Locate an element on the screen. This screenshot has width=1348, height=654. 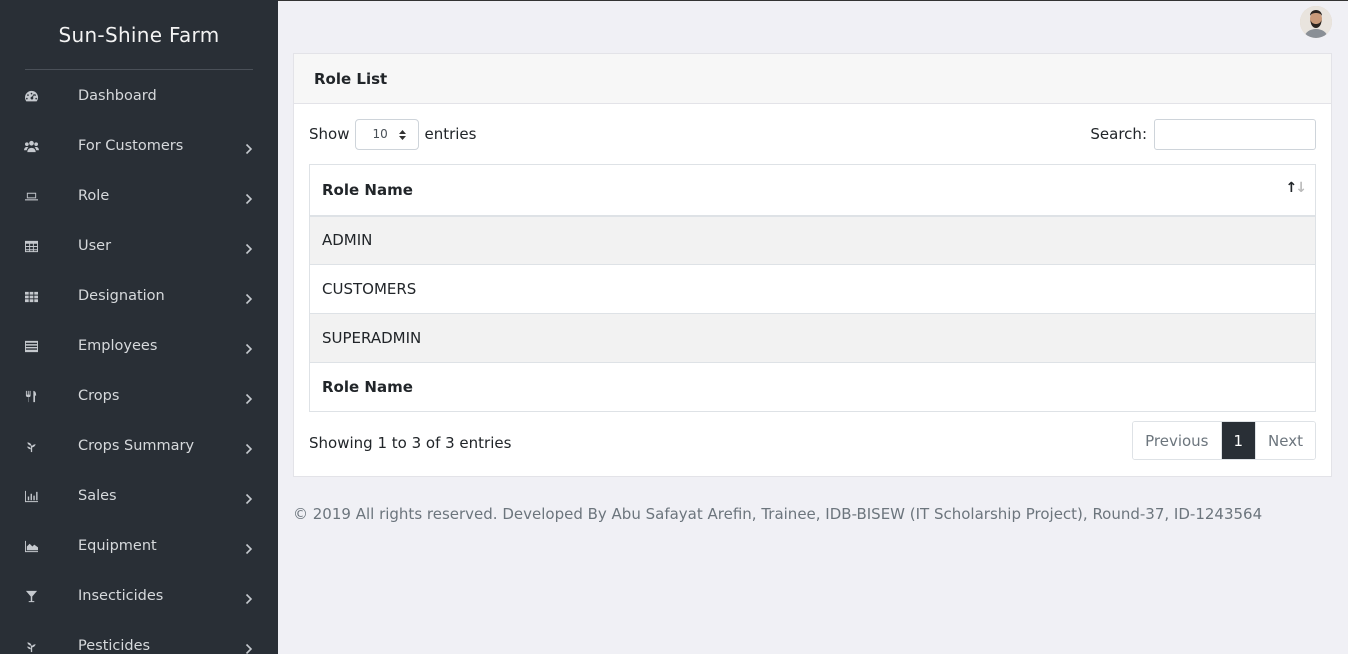
table-header-row: Role Name ↑↓ is located at coordinates (812, 190).